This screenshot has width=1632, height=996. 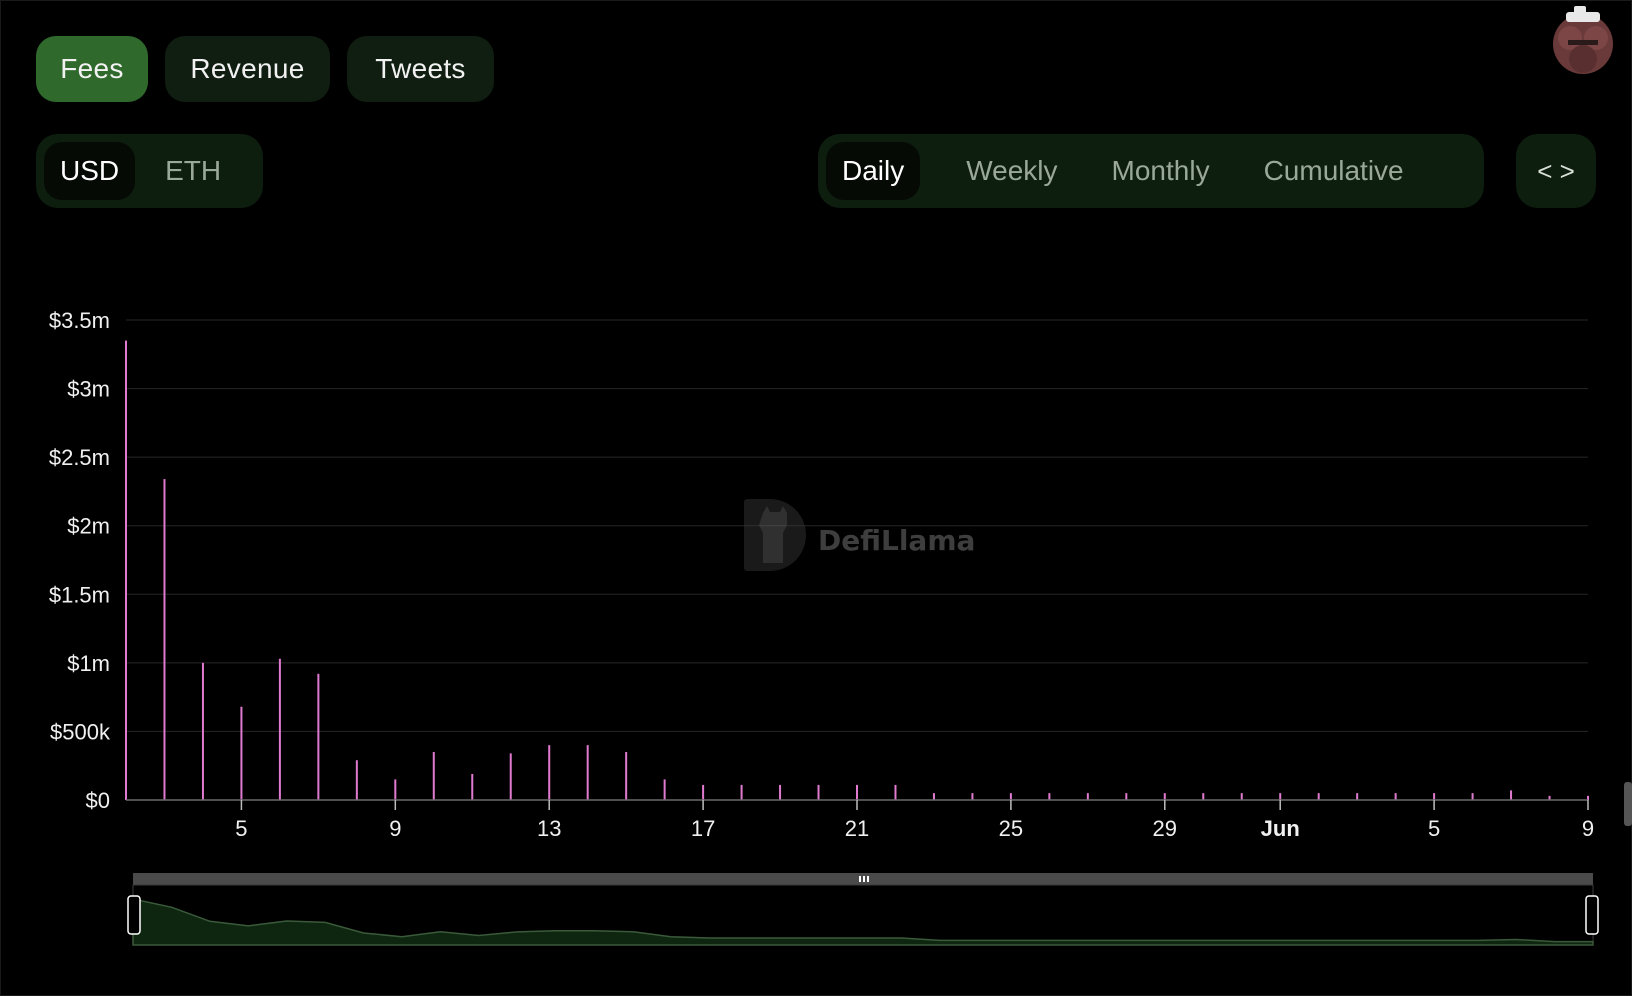 I want to click on x-tick-label: 13, so click(x=549, y=828).